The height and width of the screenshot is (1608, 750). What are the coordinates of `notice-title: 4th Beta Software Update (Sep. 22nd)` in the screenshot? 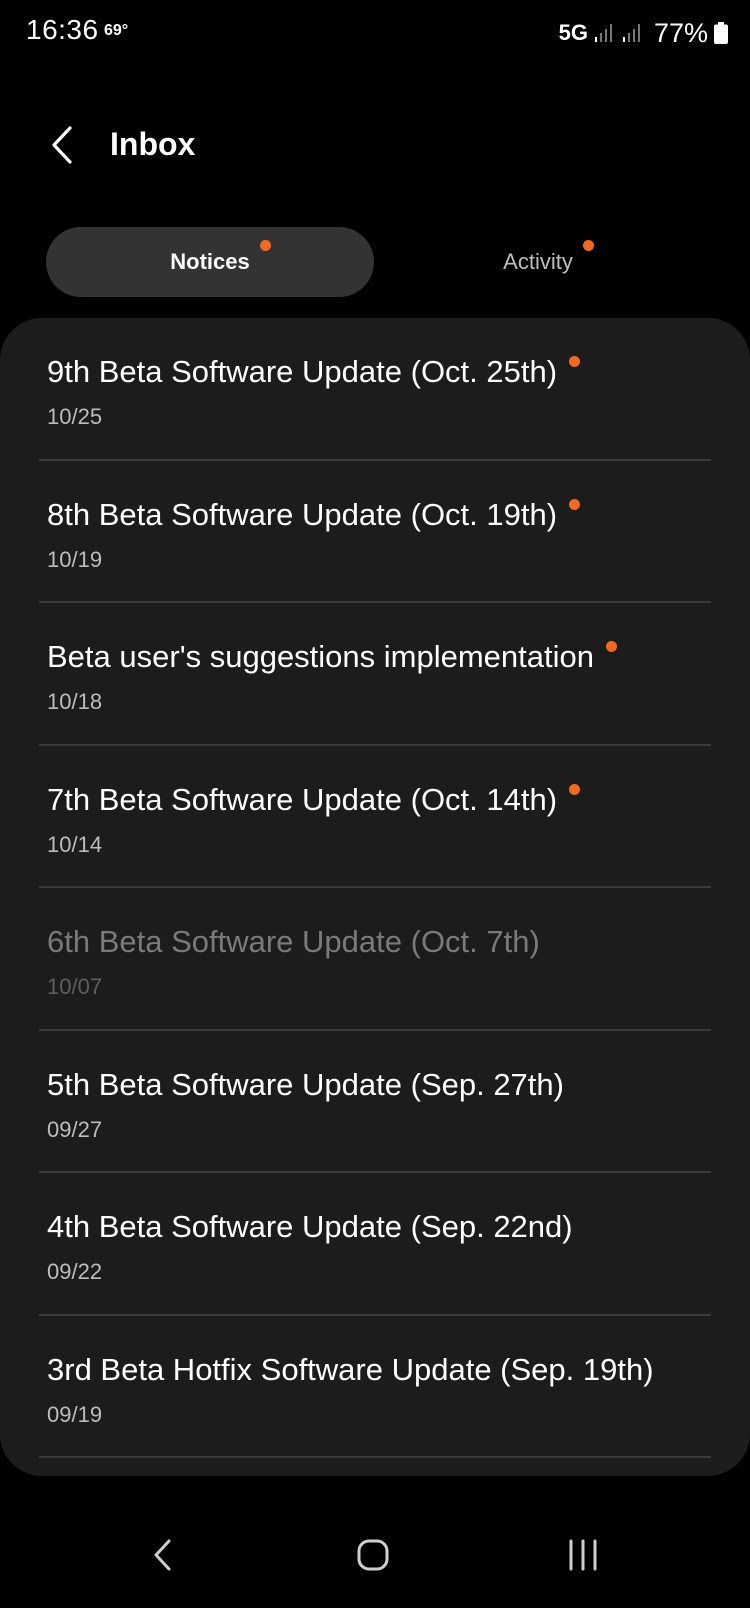 It's located at (310, 1226).